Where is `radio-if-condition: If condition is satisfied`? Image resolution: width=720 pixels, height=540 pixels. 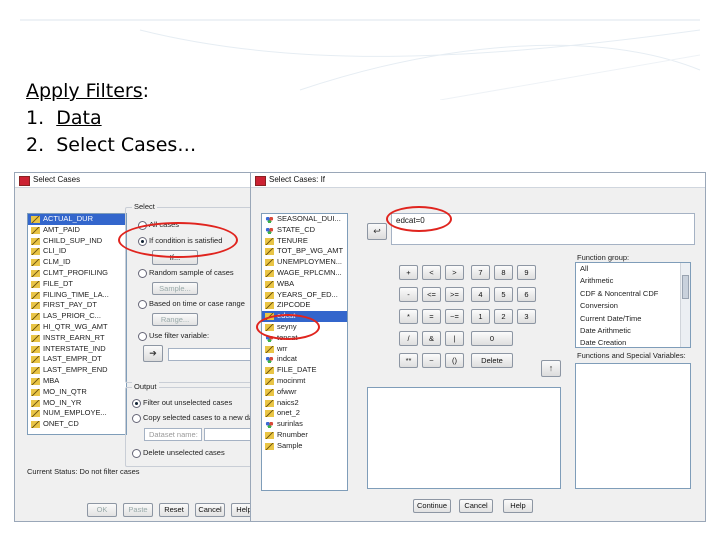 radio-if-condition: If condition is satisfied is located at coordinates (180, 241).